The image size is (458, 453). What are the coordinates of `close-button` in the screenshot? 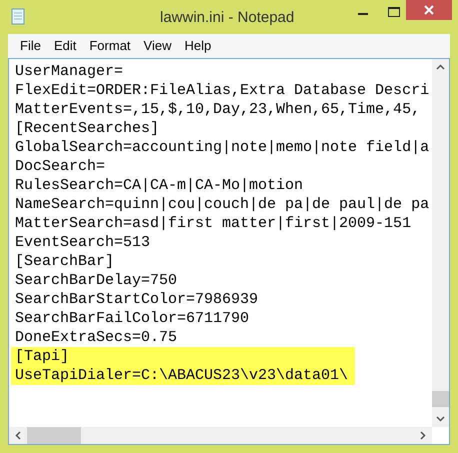 It's located at (429, 10).